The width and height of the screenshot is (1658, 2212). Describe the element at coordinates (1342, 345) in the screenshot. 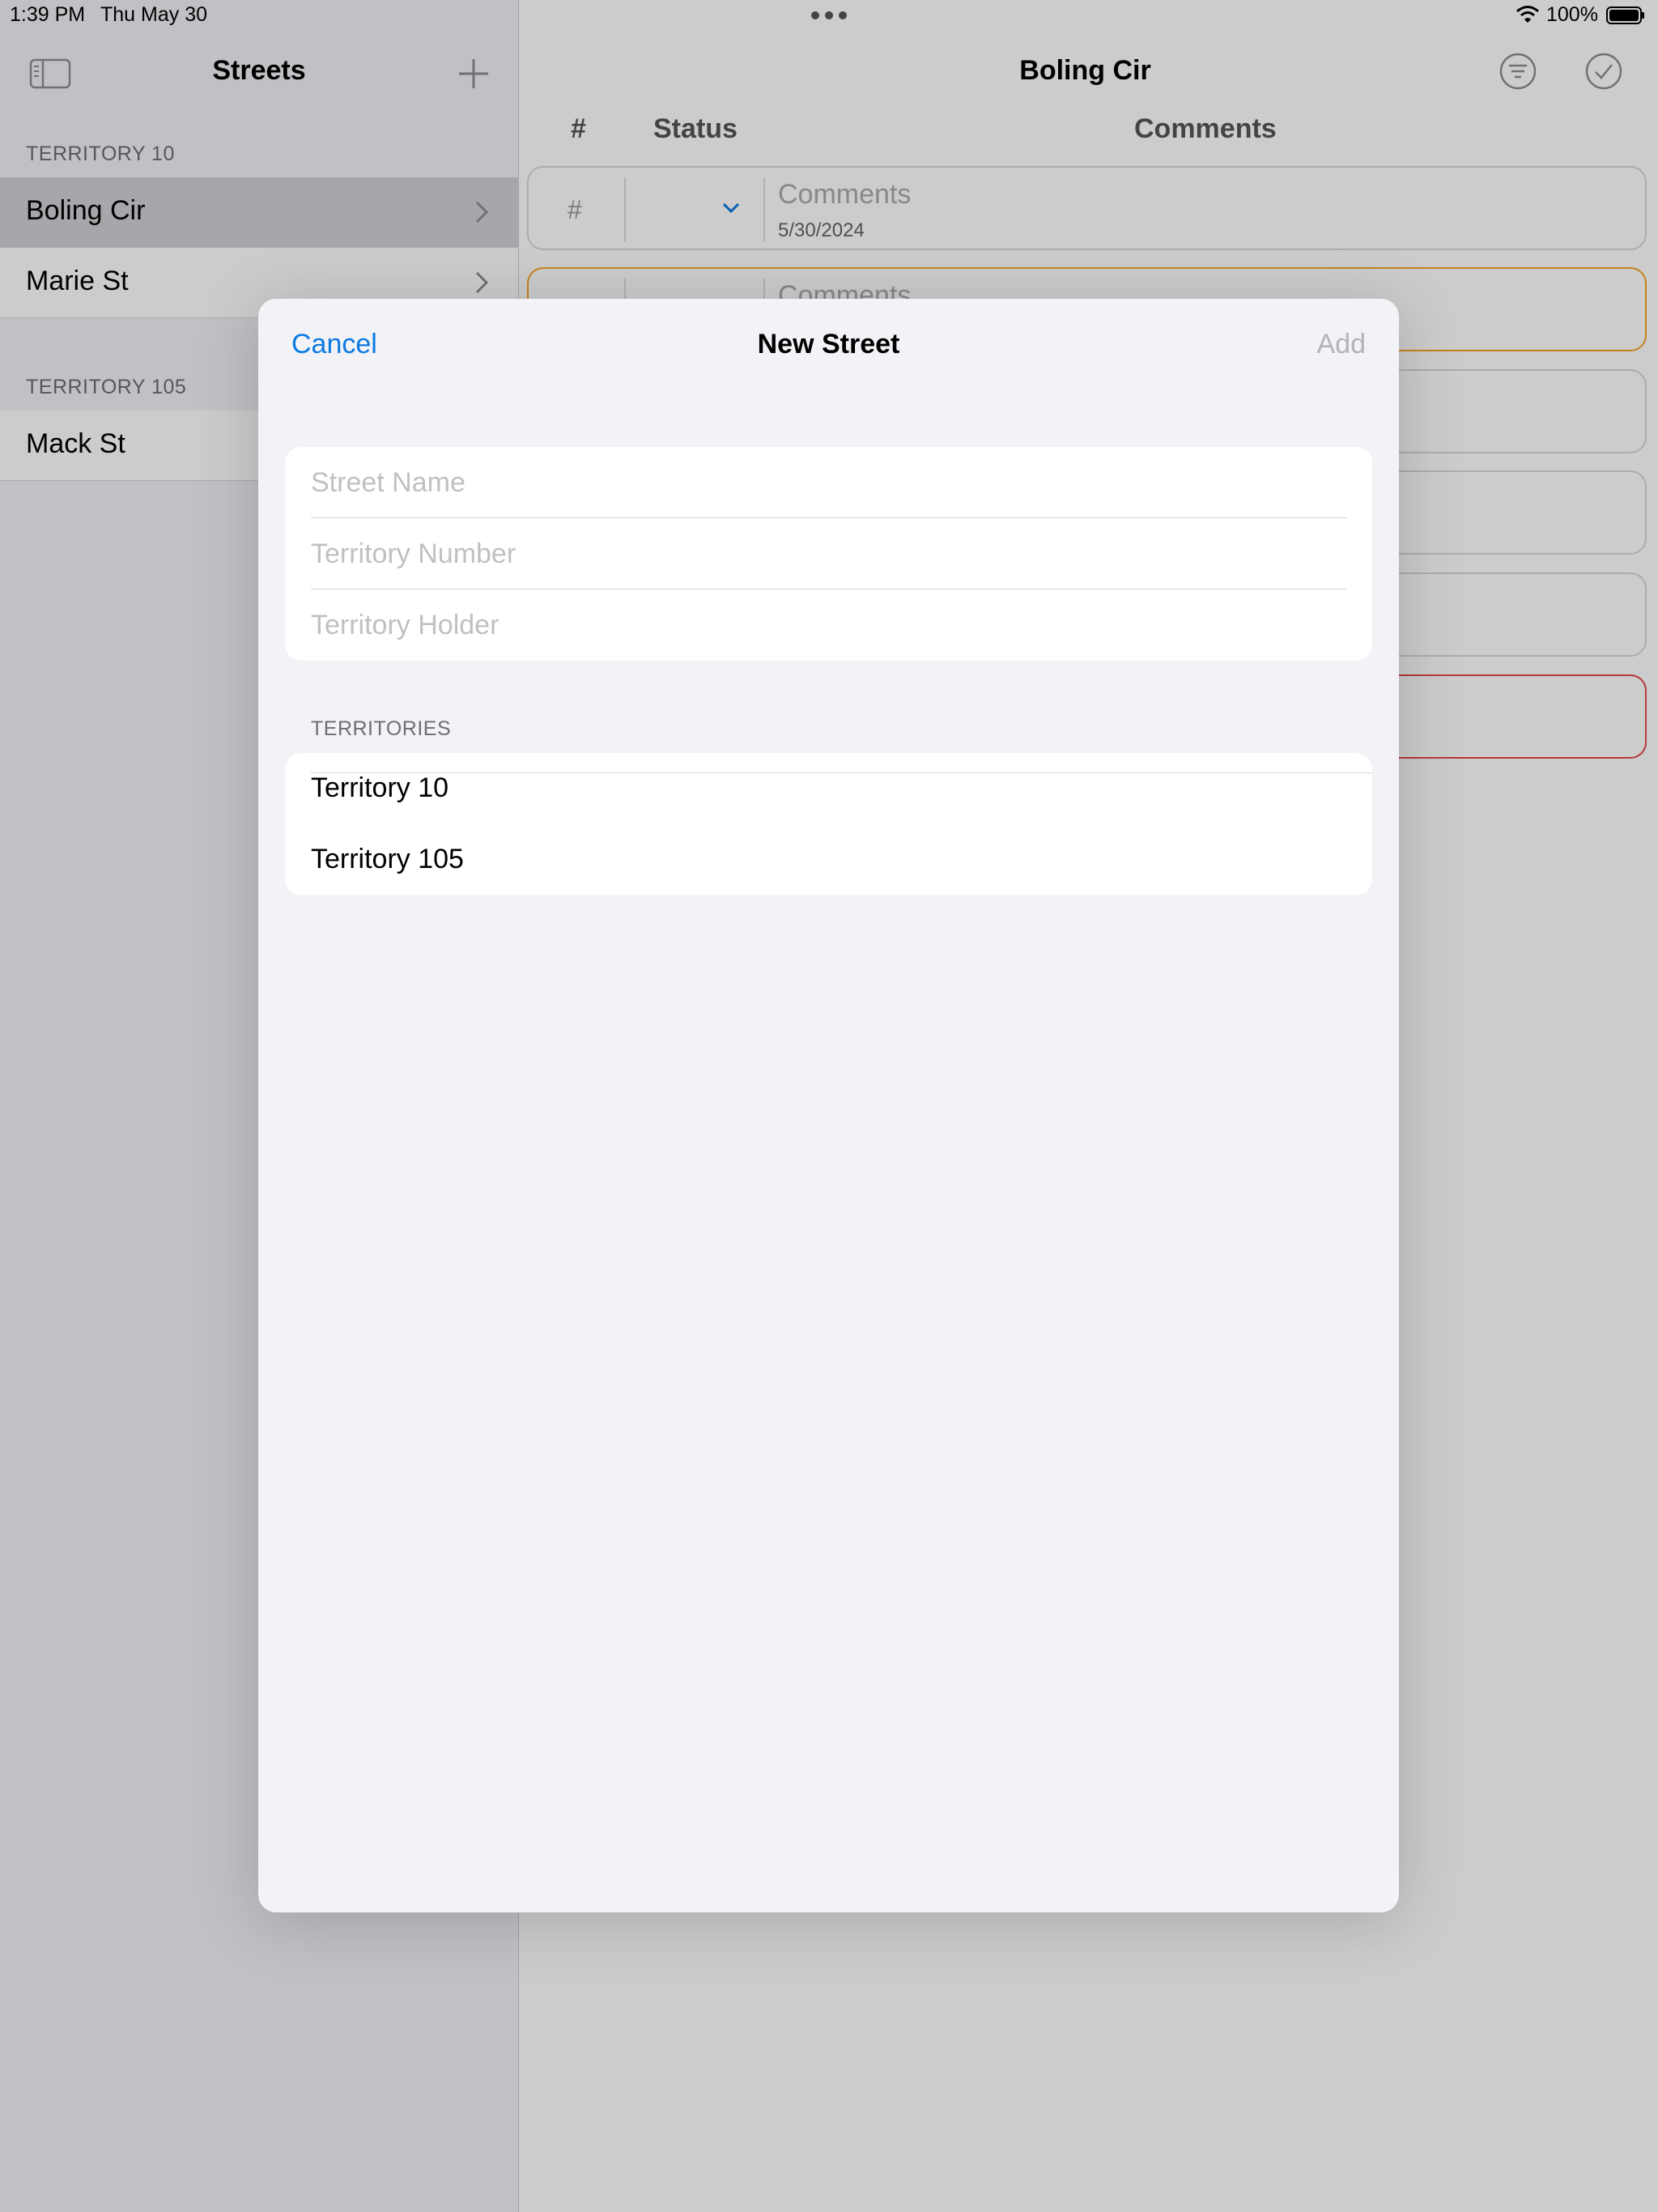

I see `add-button: Add` at that location.